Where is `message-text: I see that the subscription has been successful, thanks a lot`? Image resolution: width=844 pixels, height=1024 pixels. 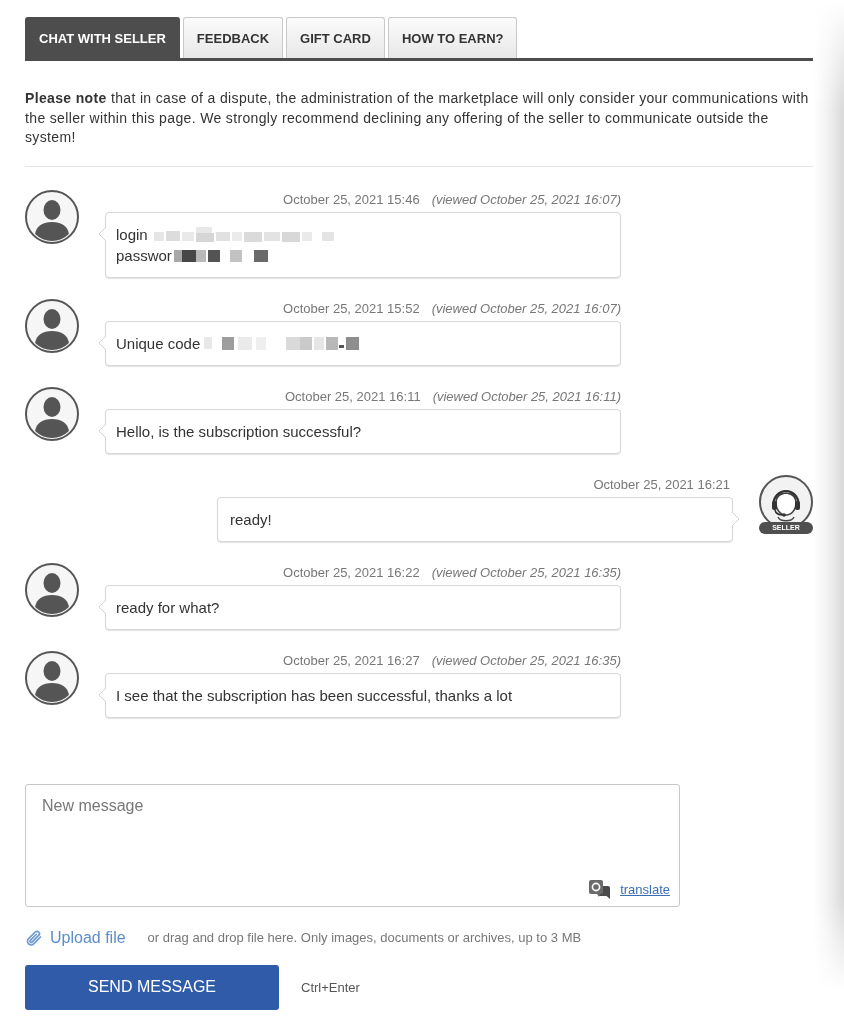
message-text: I see that the subscription has been successful, thanks a lot is located at coordinates (314, 695).